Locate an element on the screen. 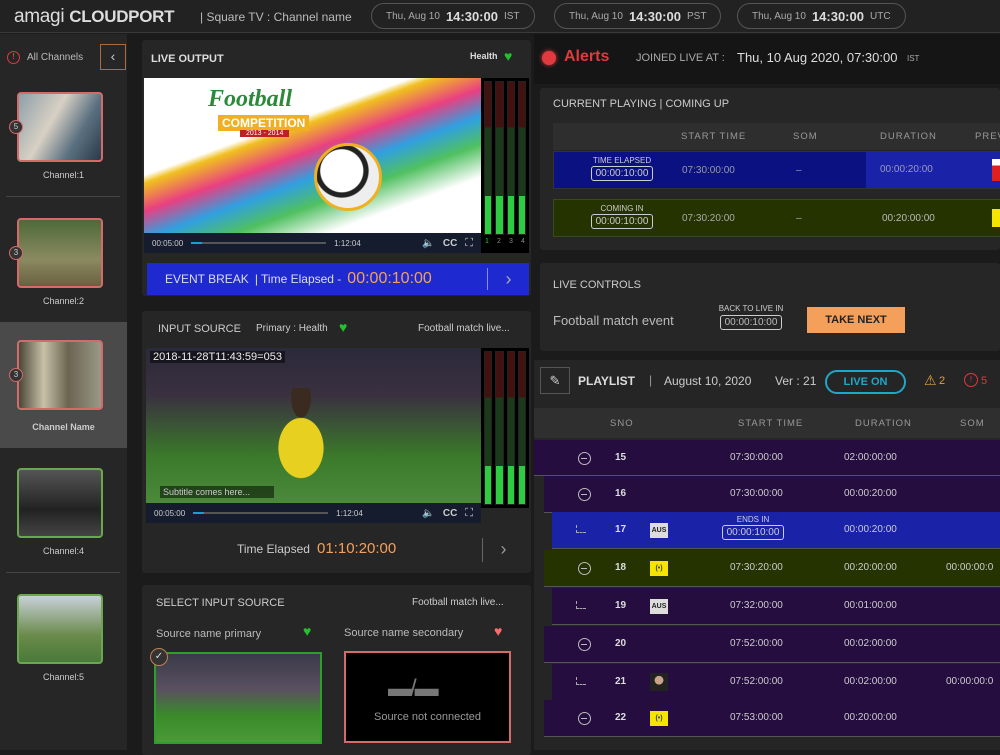 The height and width of the screenshot is (755, 1000). not-connected-text: Source not connected is located at coordinates (427, 717).